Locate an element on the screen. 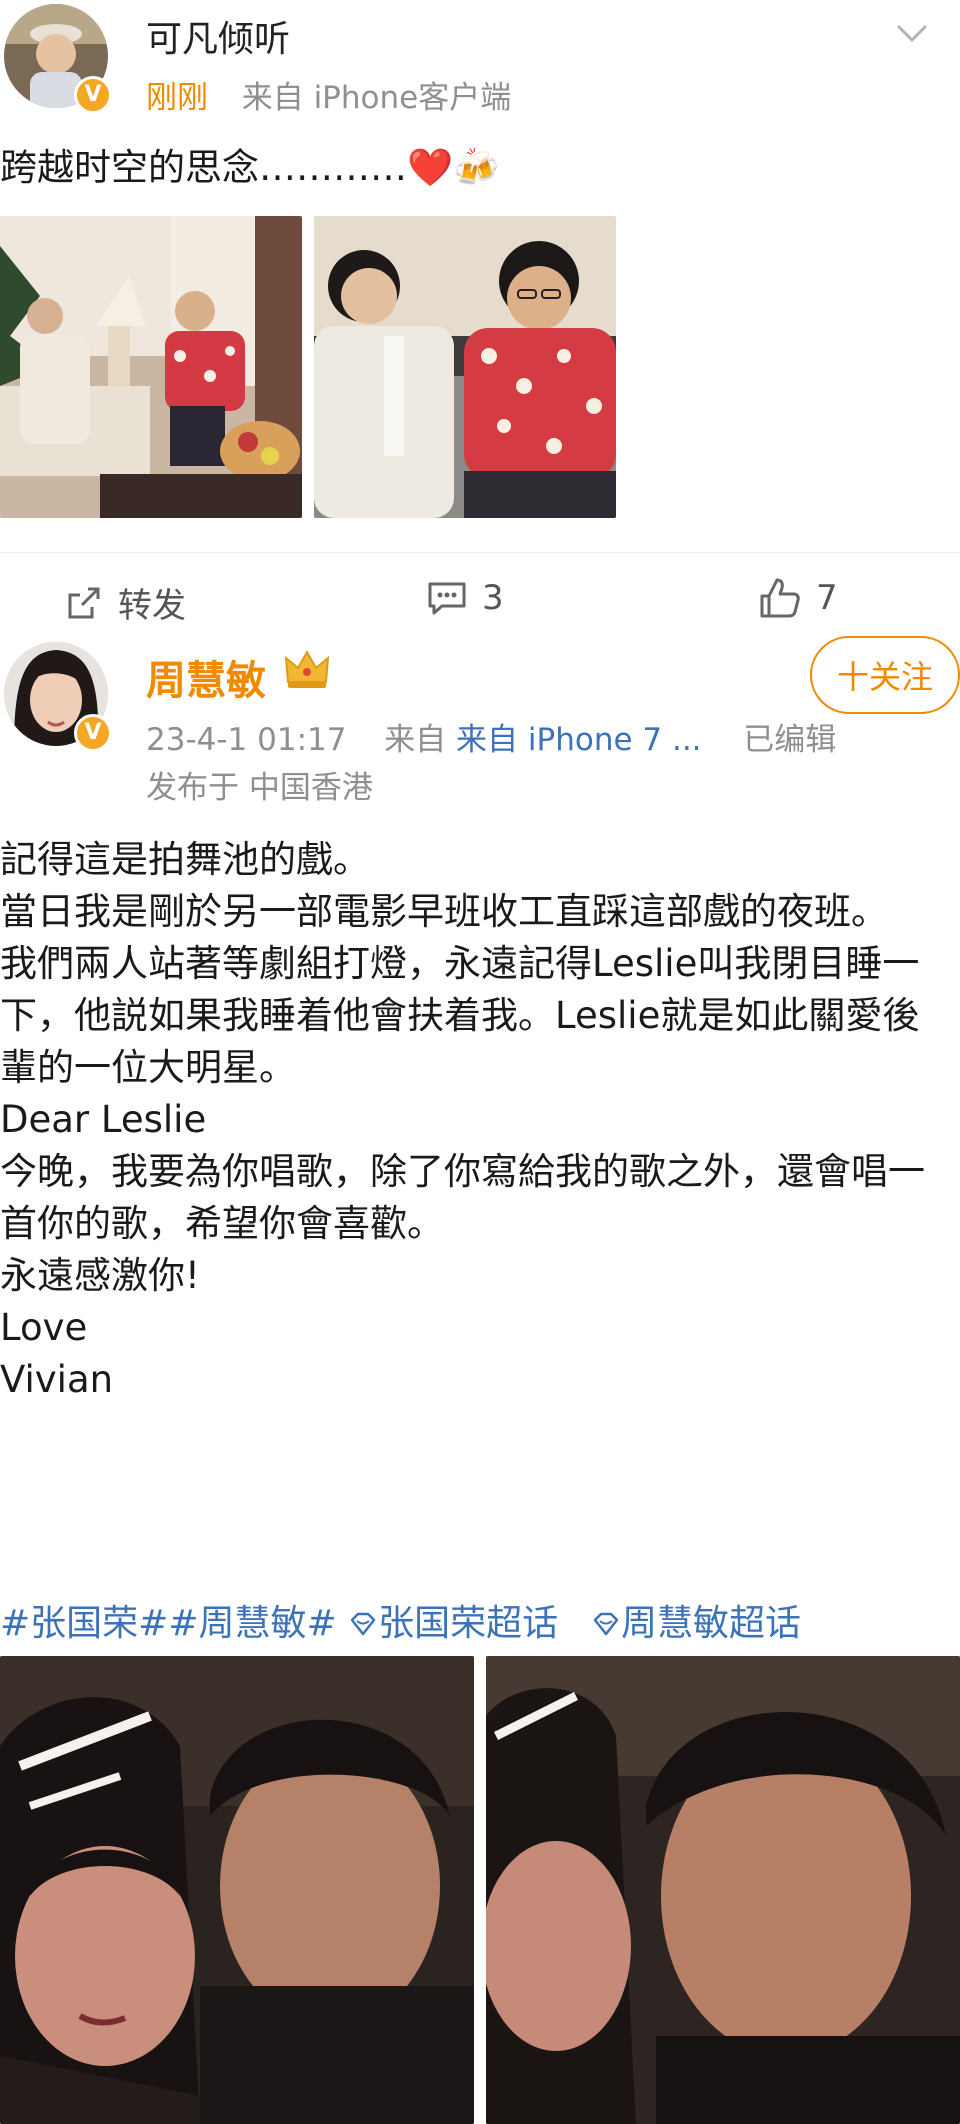 The image size is (960, 2124). post2-edited: 已编辑 is located at coordinates (789, 740).